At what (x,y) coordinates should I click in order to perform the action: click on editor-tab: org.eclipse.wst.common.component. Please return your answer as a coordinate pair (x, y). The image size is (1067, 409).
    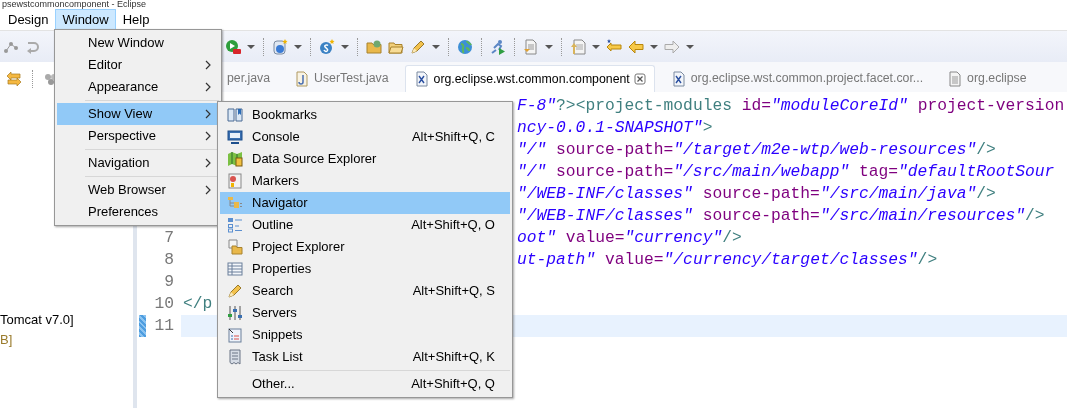
    Looking at the image, I should click on (529, 78).